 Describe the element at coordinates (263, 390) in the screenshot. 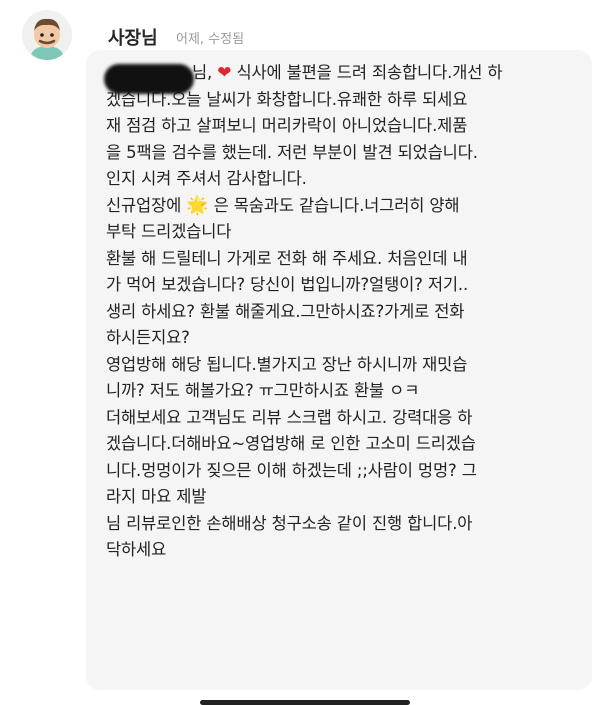

I see `reply-line: 니까? 저도 해볼가요? ㅠ그만하시죠 환불 ㅇㅋ` at that location.